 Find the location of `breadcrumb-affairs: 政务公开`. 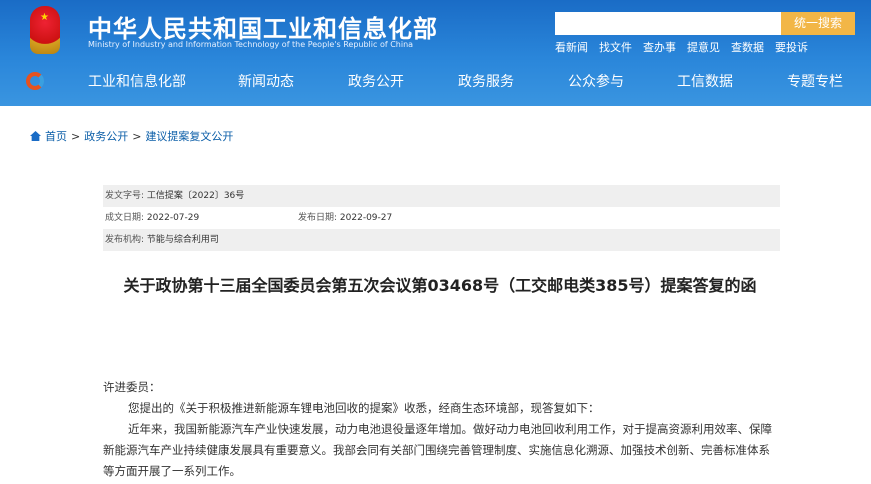

breadcrumb-affairs: 政务公开 is located at coordinates (106, 136).